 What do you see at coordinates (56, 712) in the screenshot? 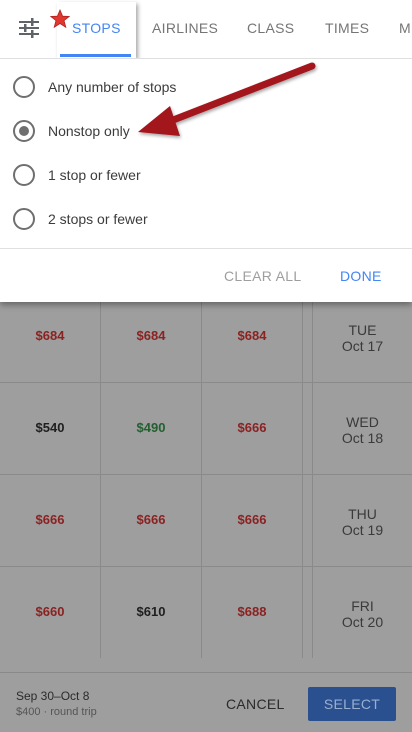
I see `trip-price: $400 · round trip` at bounding box center [56, 712].